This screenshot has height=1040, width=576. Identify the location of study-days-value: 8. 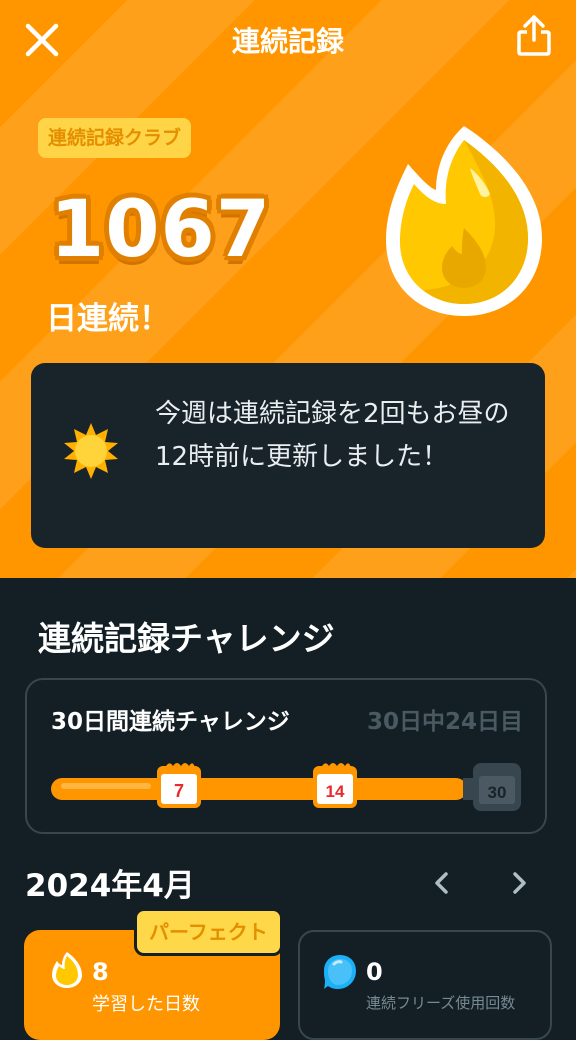
(100, 972).